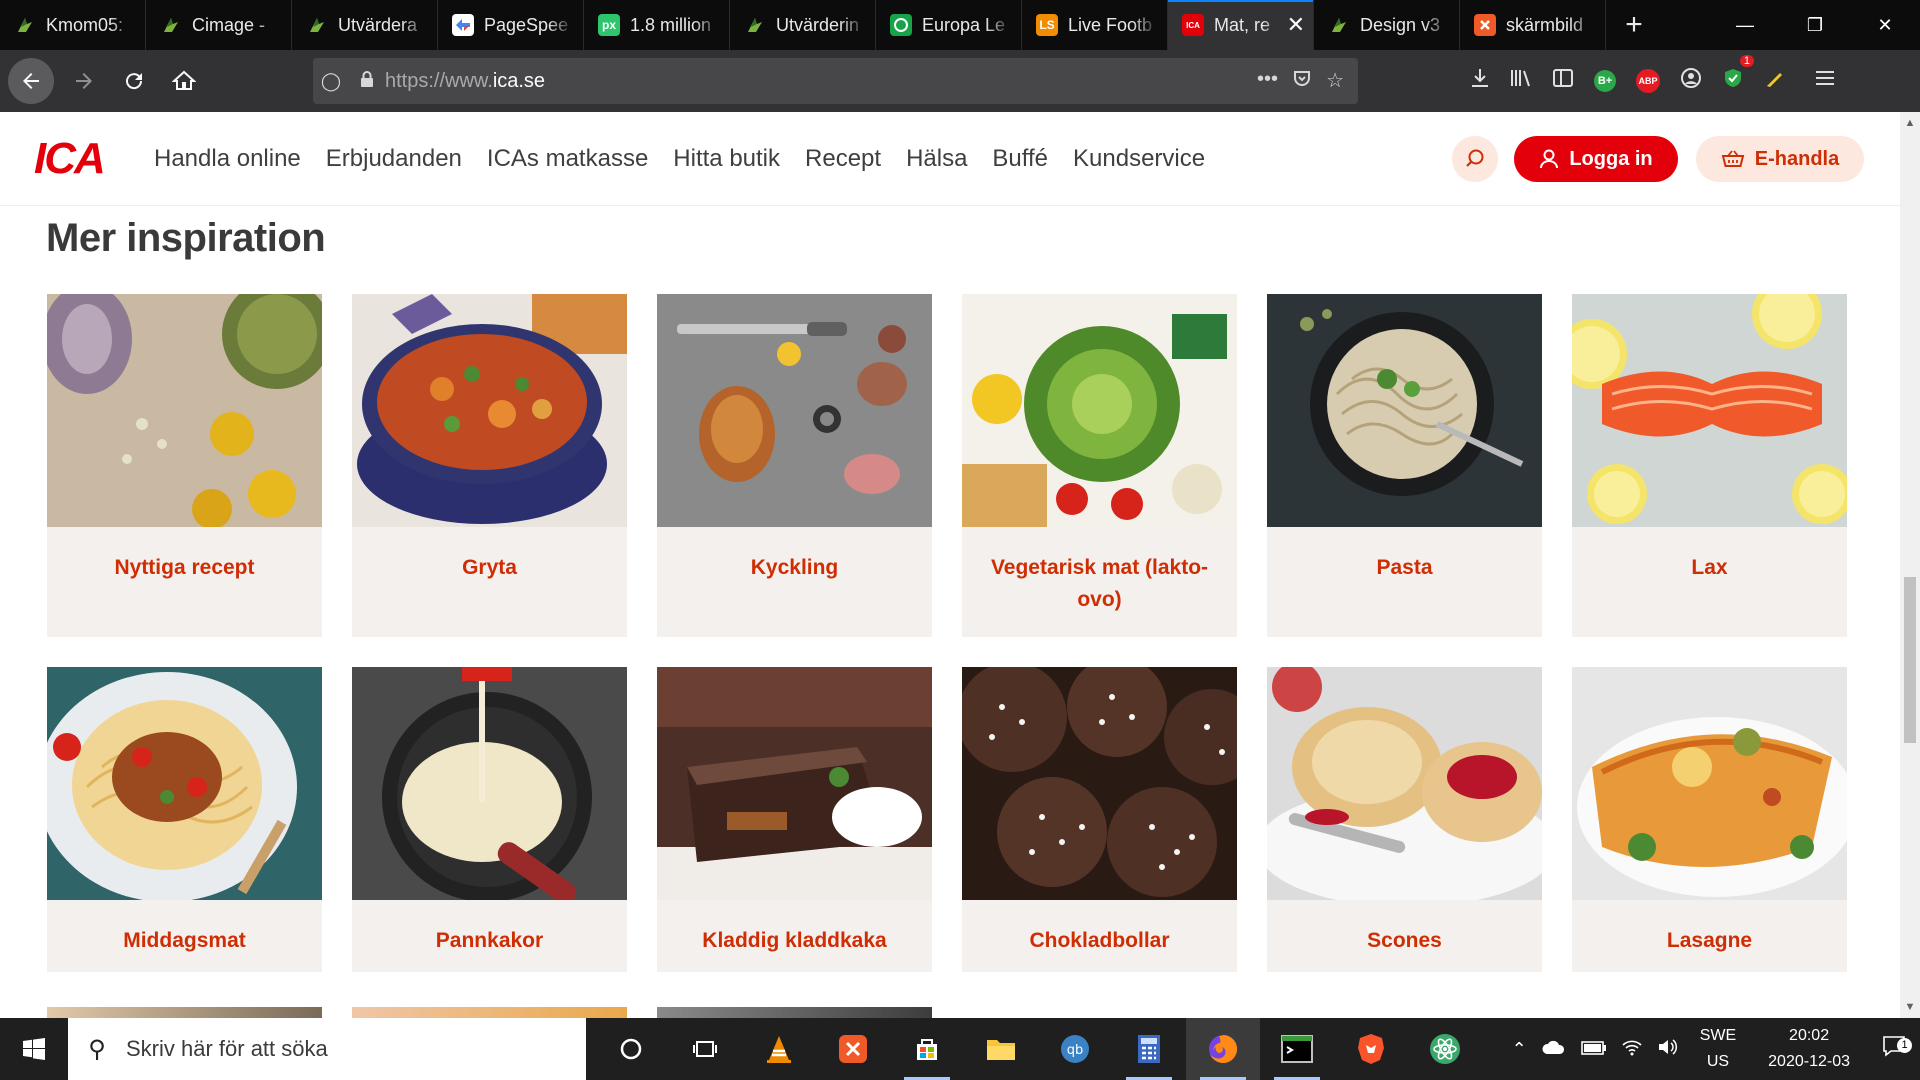 The height and width of the screenshot is (1080, 1920). What do you see at coordinates (1404, 410) in the screenshot?
I see `pasta-bowl-image` at bounding box center [1404, 410].